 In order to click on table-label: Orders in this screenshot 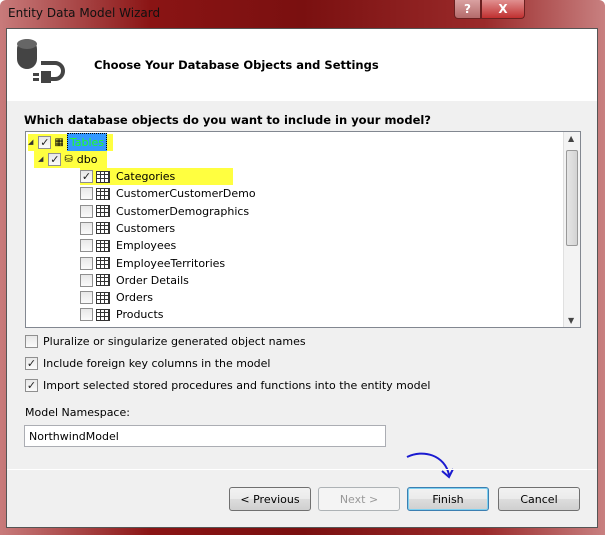, I will do `click(134, 298)`.